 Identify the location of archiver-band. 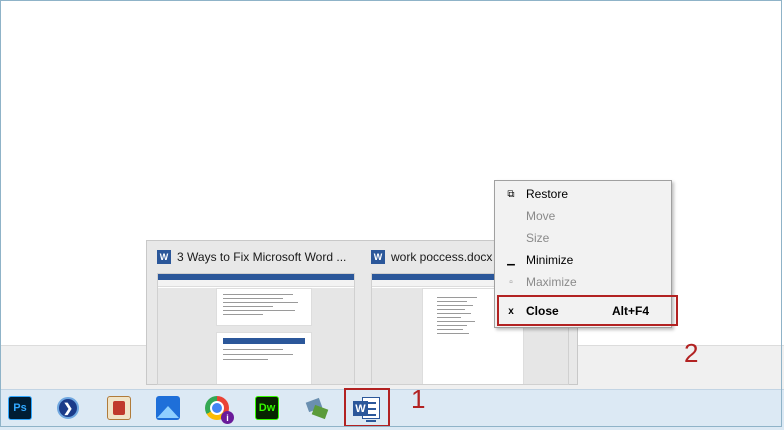
(119, 408).